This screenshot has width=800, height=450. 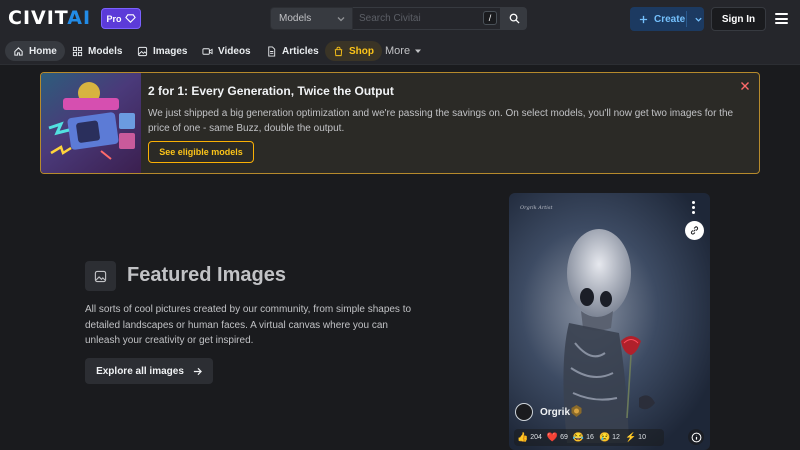 I want to click on reaction-bolt: ⚡ 10, so click(x=635, y=437).